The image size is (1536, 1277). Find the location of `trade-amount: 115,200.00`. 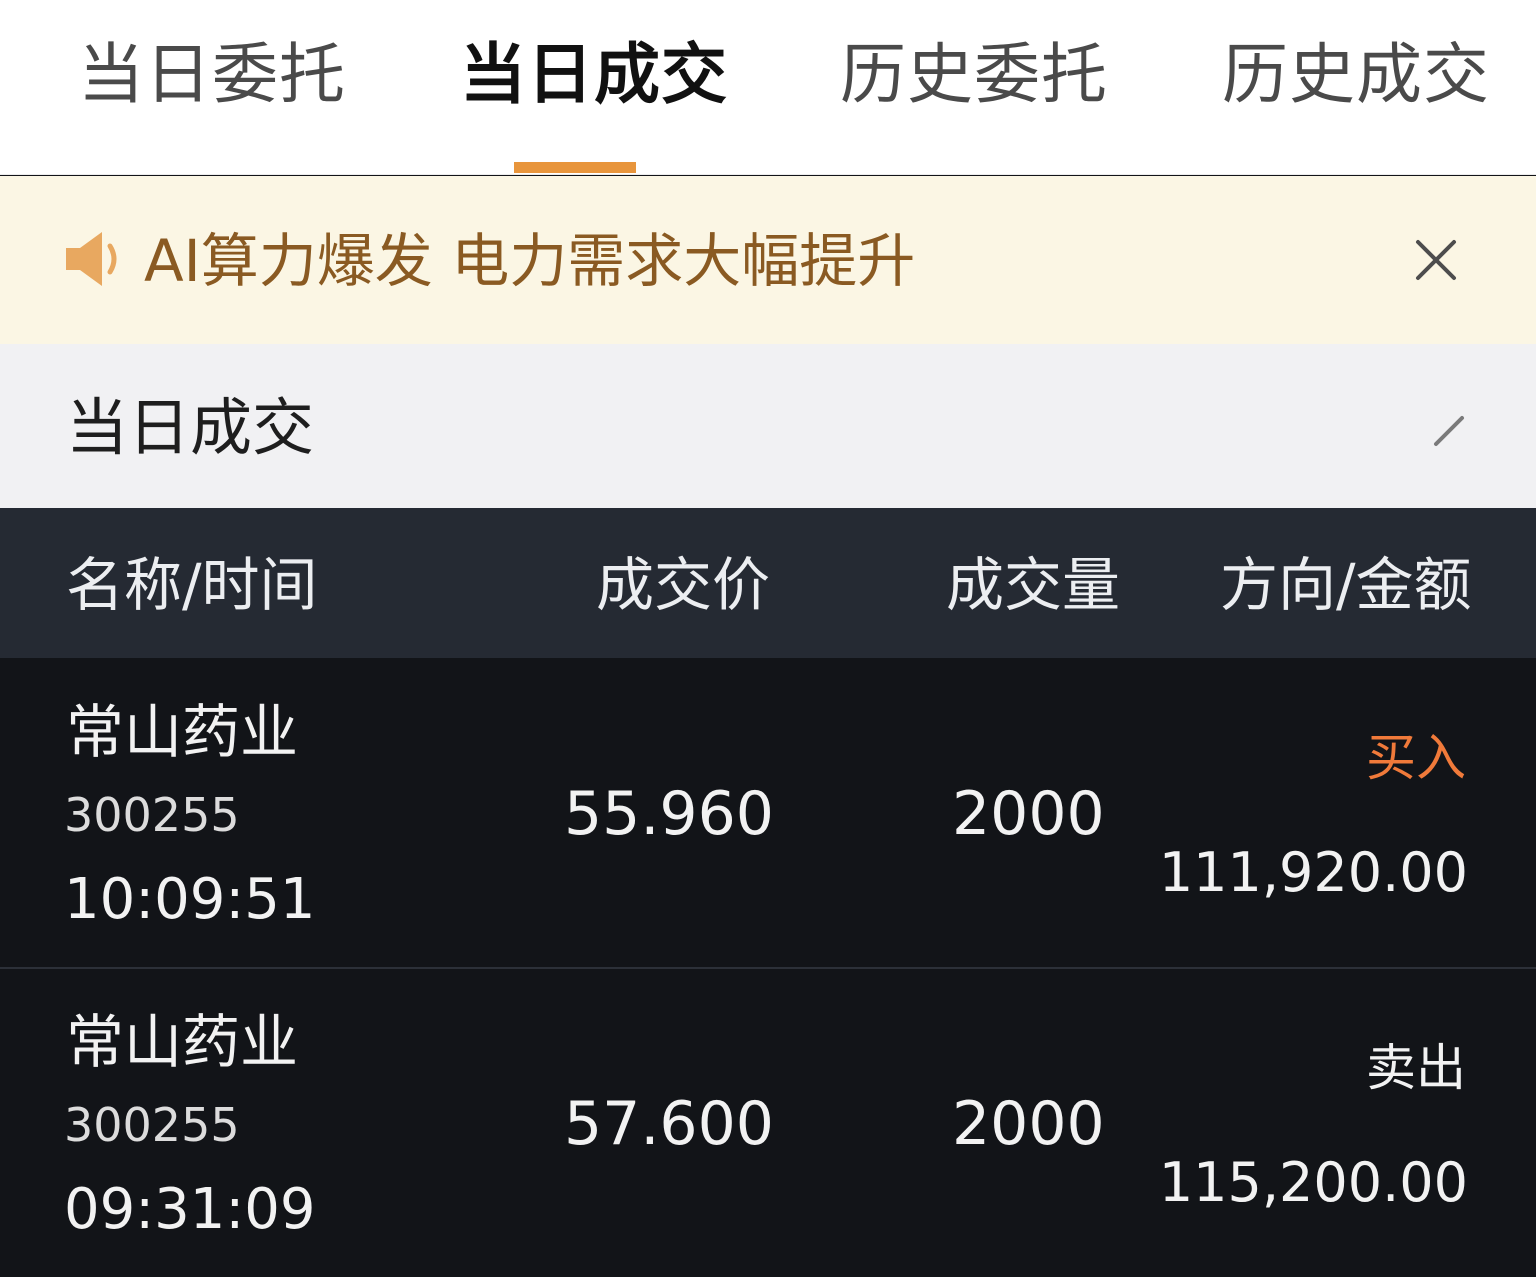

trade-amount: 115,200.00 is located at coordinates (1313, 1182).